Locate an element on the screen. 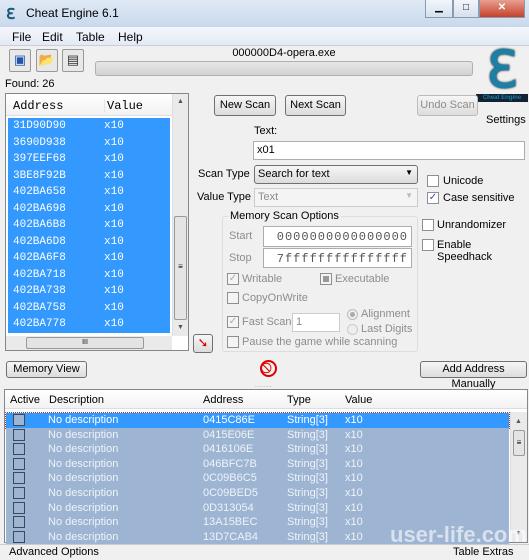 The height and width of the screenshot is (560, 529). case-sensitive-checkbox: ✓ is located at coordinates (433, 198).